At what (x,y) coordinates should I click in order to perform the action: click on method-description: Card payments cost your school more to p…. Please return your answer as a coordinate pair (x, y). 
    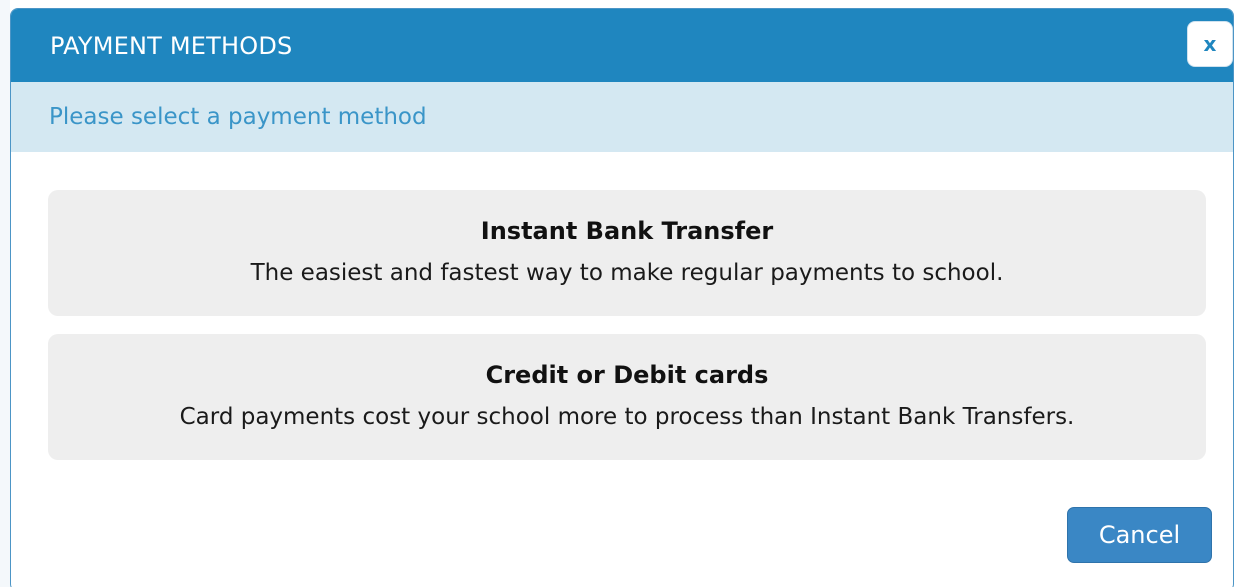
    Looking at the image, I should click on (627, 417).